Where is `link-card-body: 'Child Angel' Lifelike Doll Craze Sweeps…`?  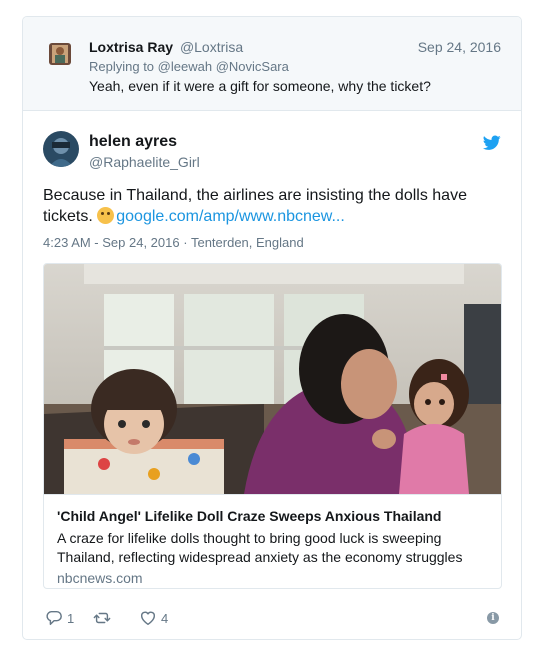
link-card-body: 'Child Angel' Lifelike Doll Craze Sweeps… is located at coordinates (272, 541).